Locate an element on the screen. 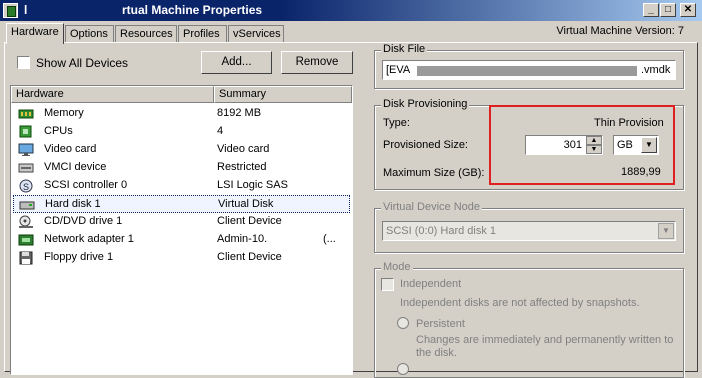 Image resolution: width=702 pixels, height=378 pixels. window-title: rtual Machine Properties is located at coordinates (192, 10).